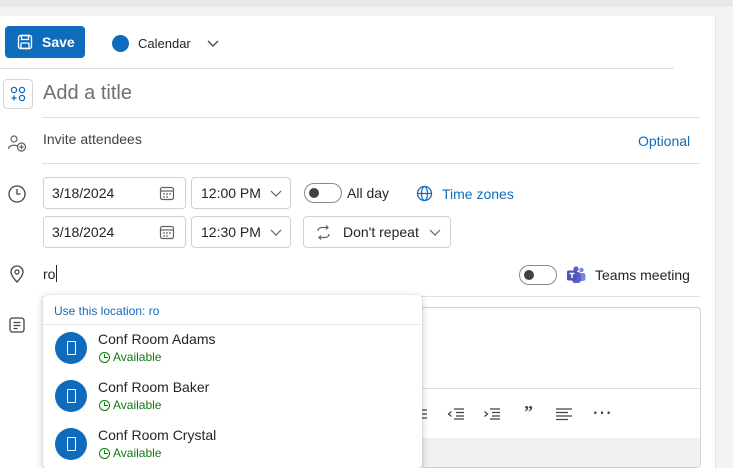  I want to click on room-name: Conf Room Baker, so click(154, 387).